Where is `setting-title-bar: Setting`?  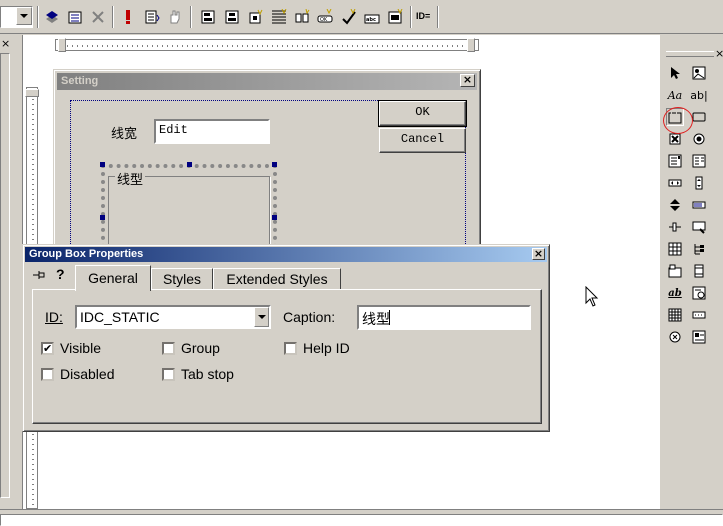 setting-title-bar: Setting is located at coordinates (267, 81).